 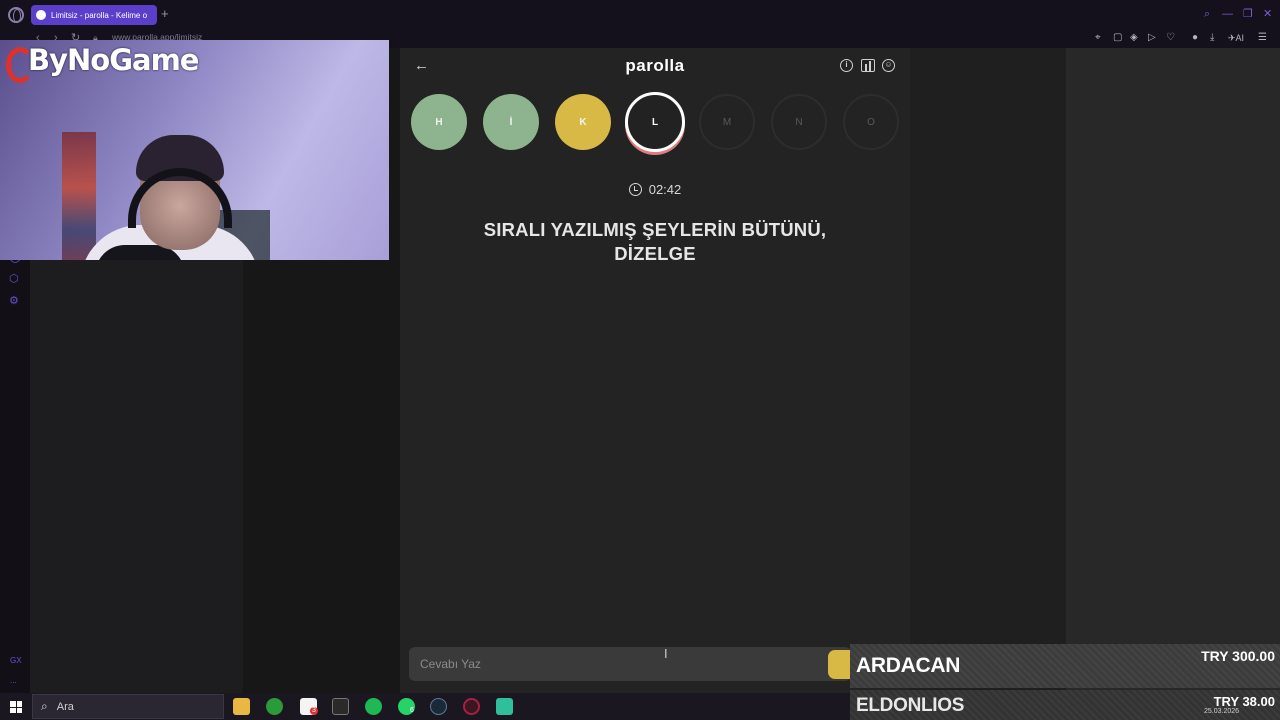 What do you see at coordinates (44, 706) in the screenshot?
I see `search-icon: ⌕` at bounding box center [44, 706].